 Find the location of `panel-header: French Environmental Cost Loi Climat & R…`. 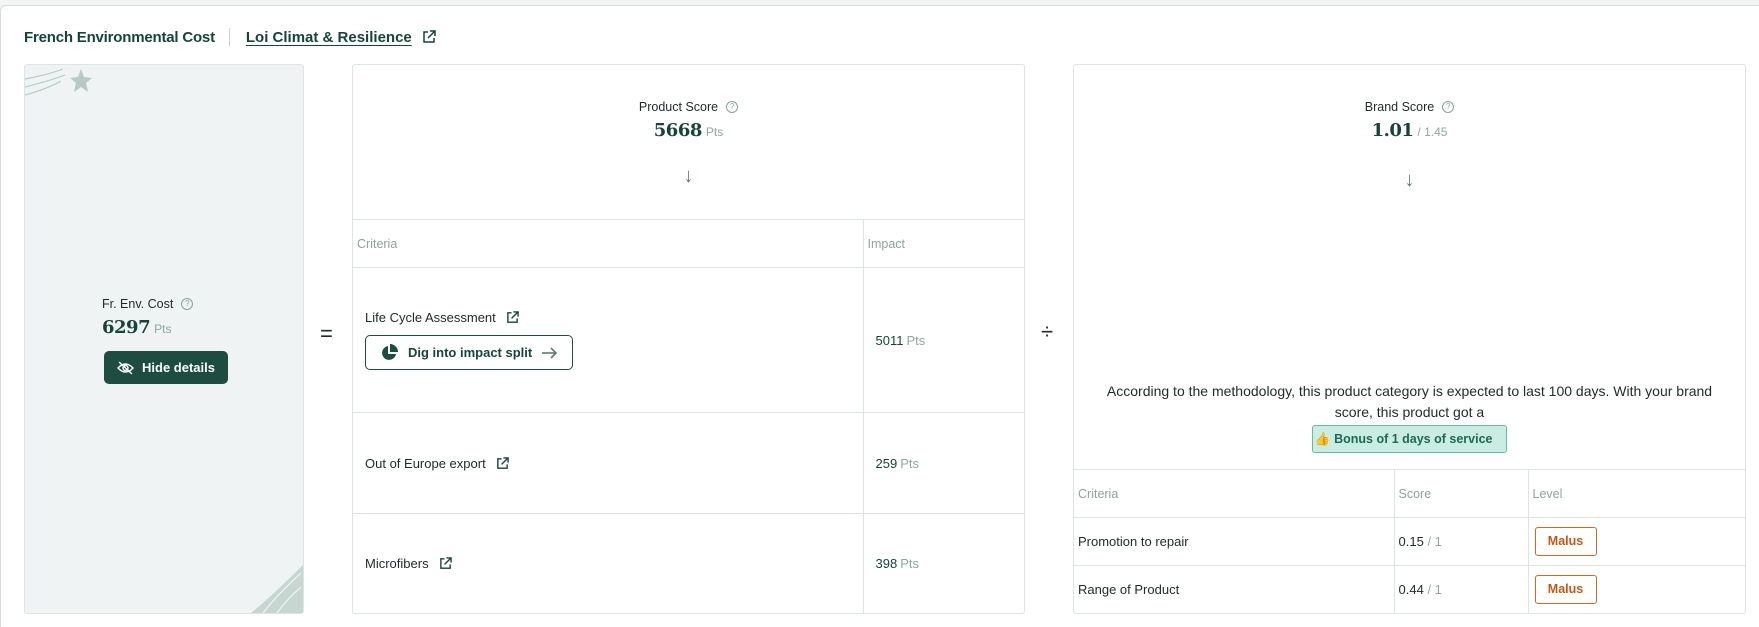

panel-header: French Environmental Cost Loi Climat & R… is located at coordinates (230, 37).